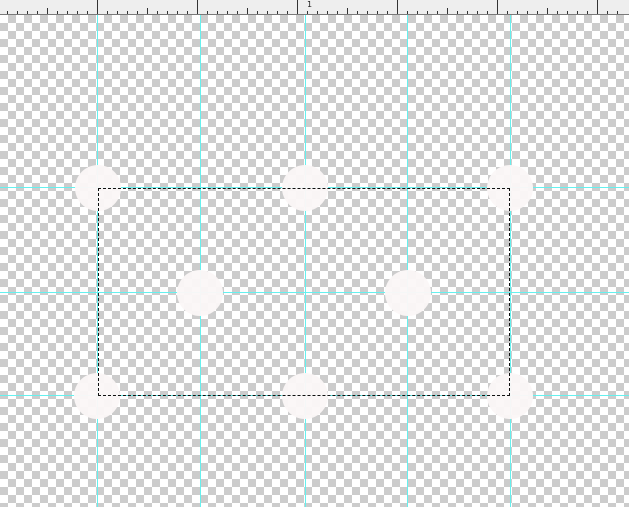 The image size is (629, 507). I want to click on ruler-label: 1, so click(310, 4).